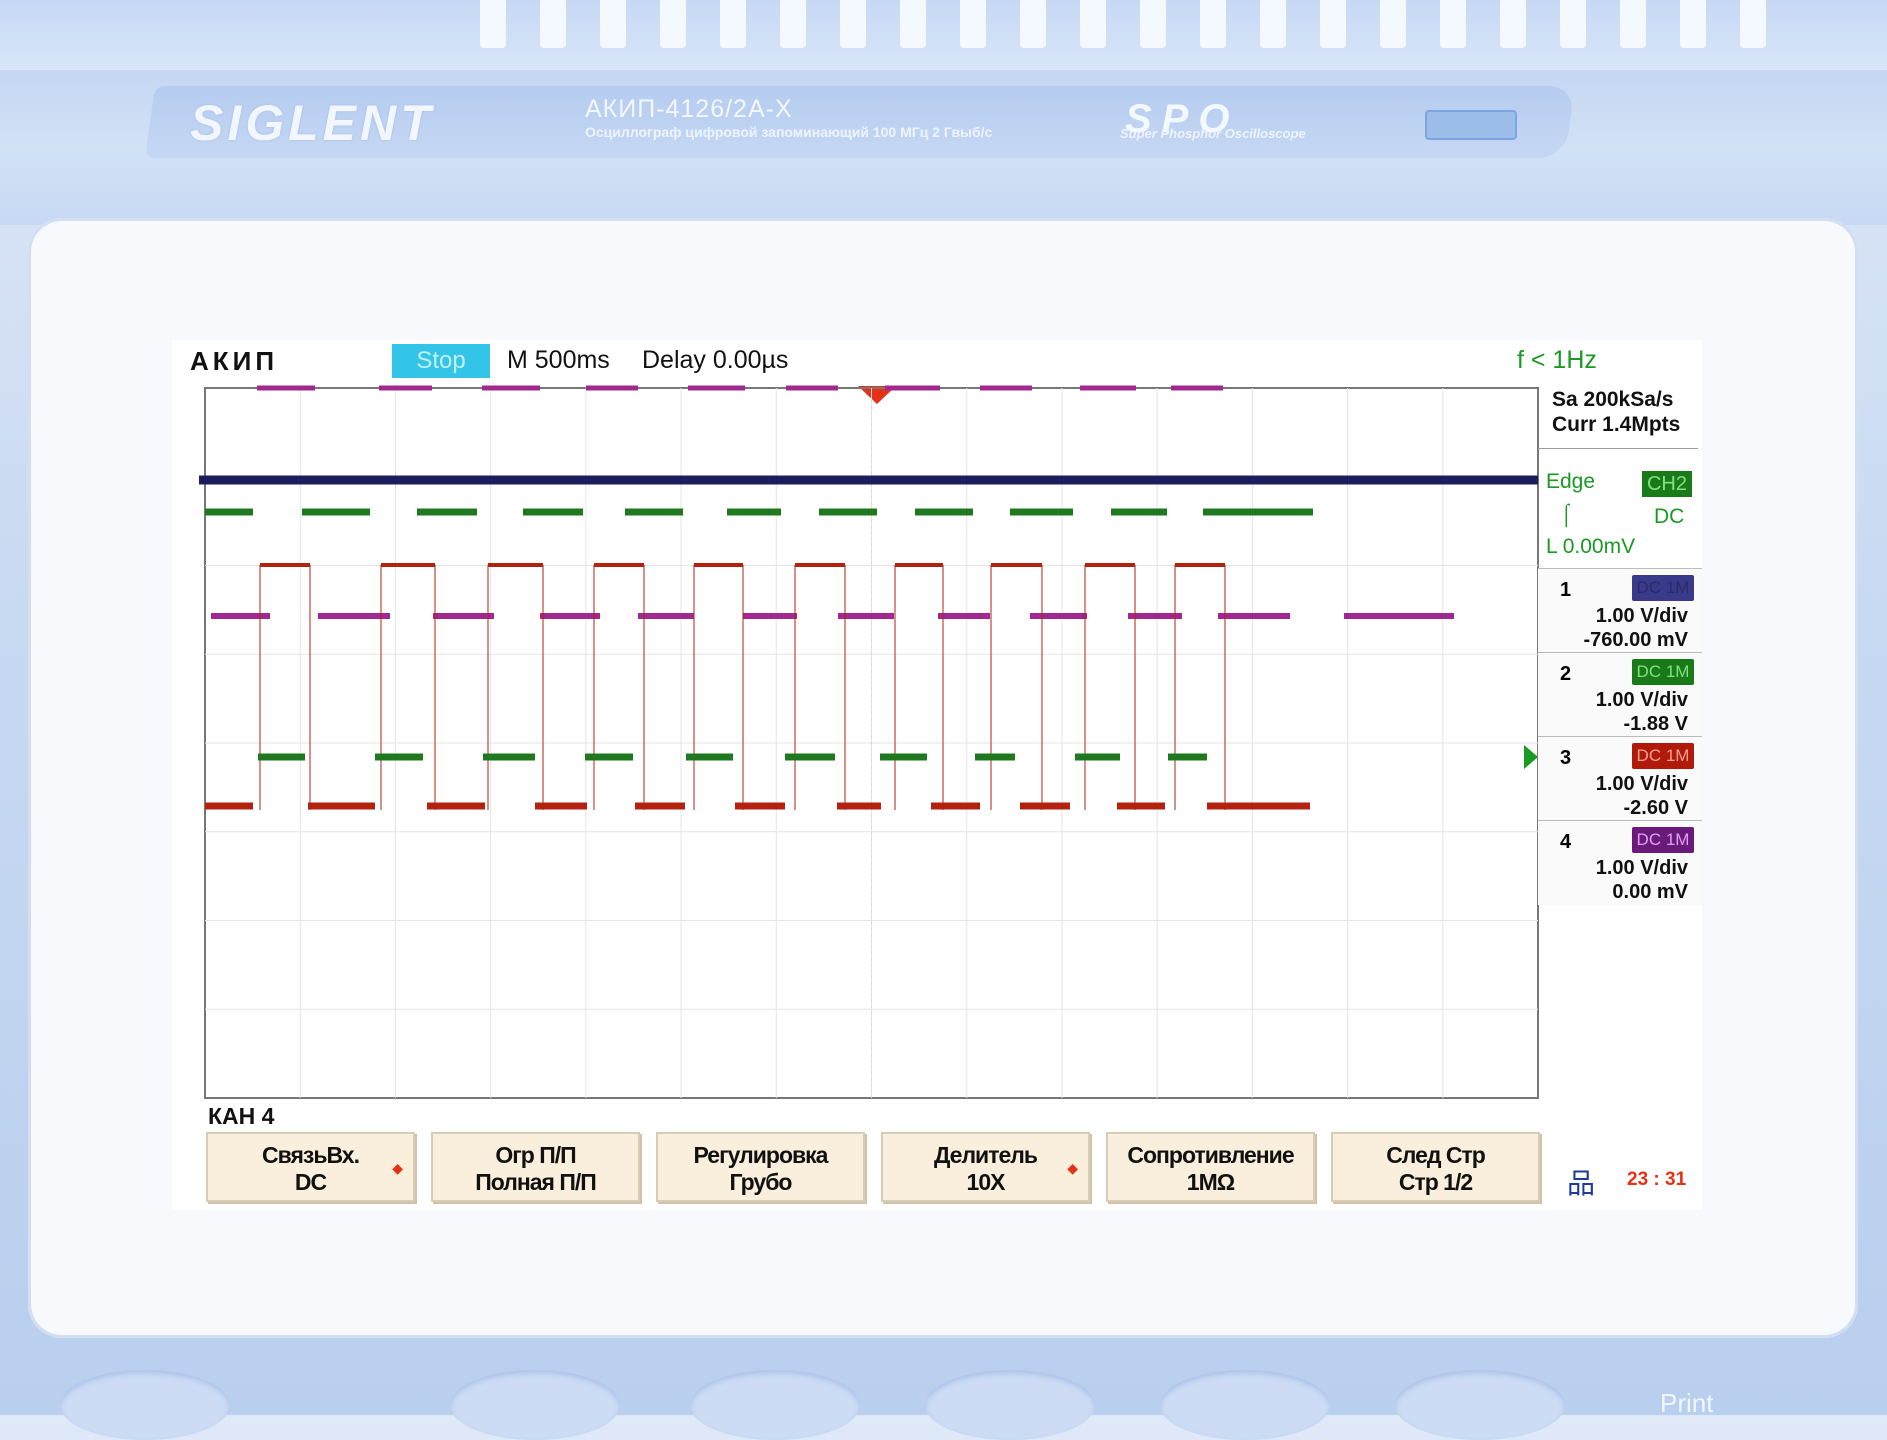 Image resolution: width=1887 pixels, height=1440 pixels. What do you see at coordinates (1566, 514) in the screenshot?
I see `rising-edge-icon: ⌠` at bounding box center [1566, 514].